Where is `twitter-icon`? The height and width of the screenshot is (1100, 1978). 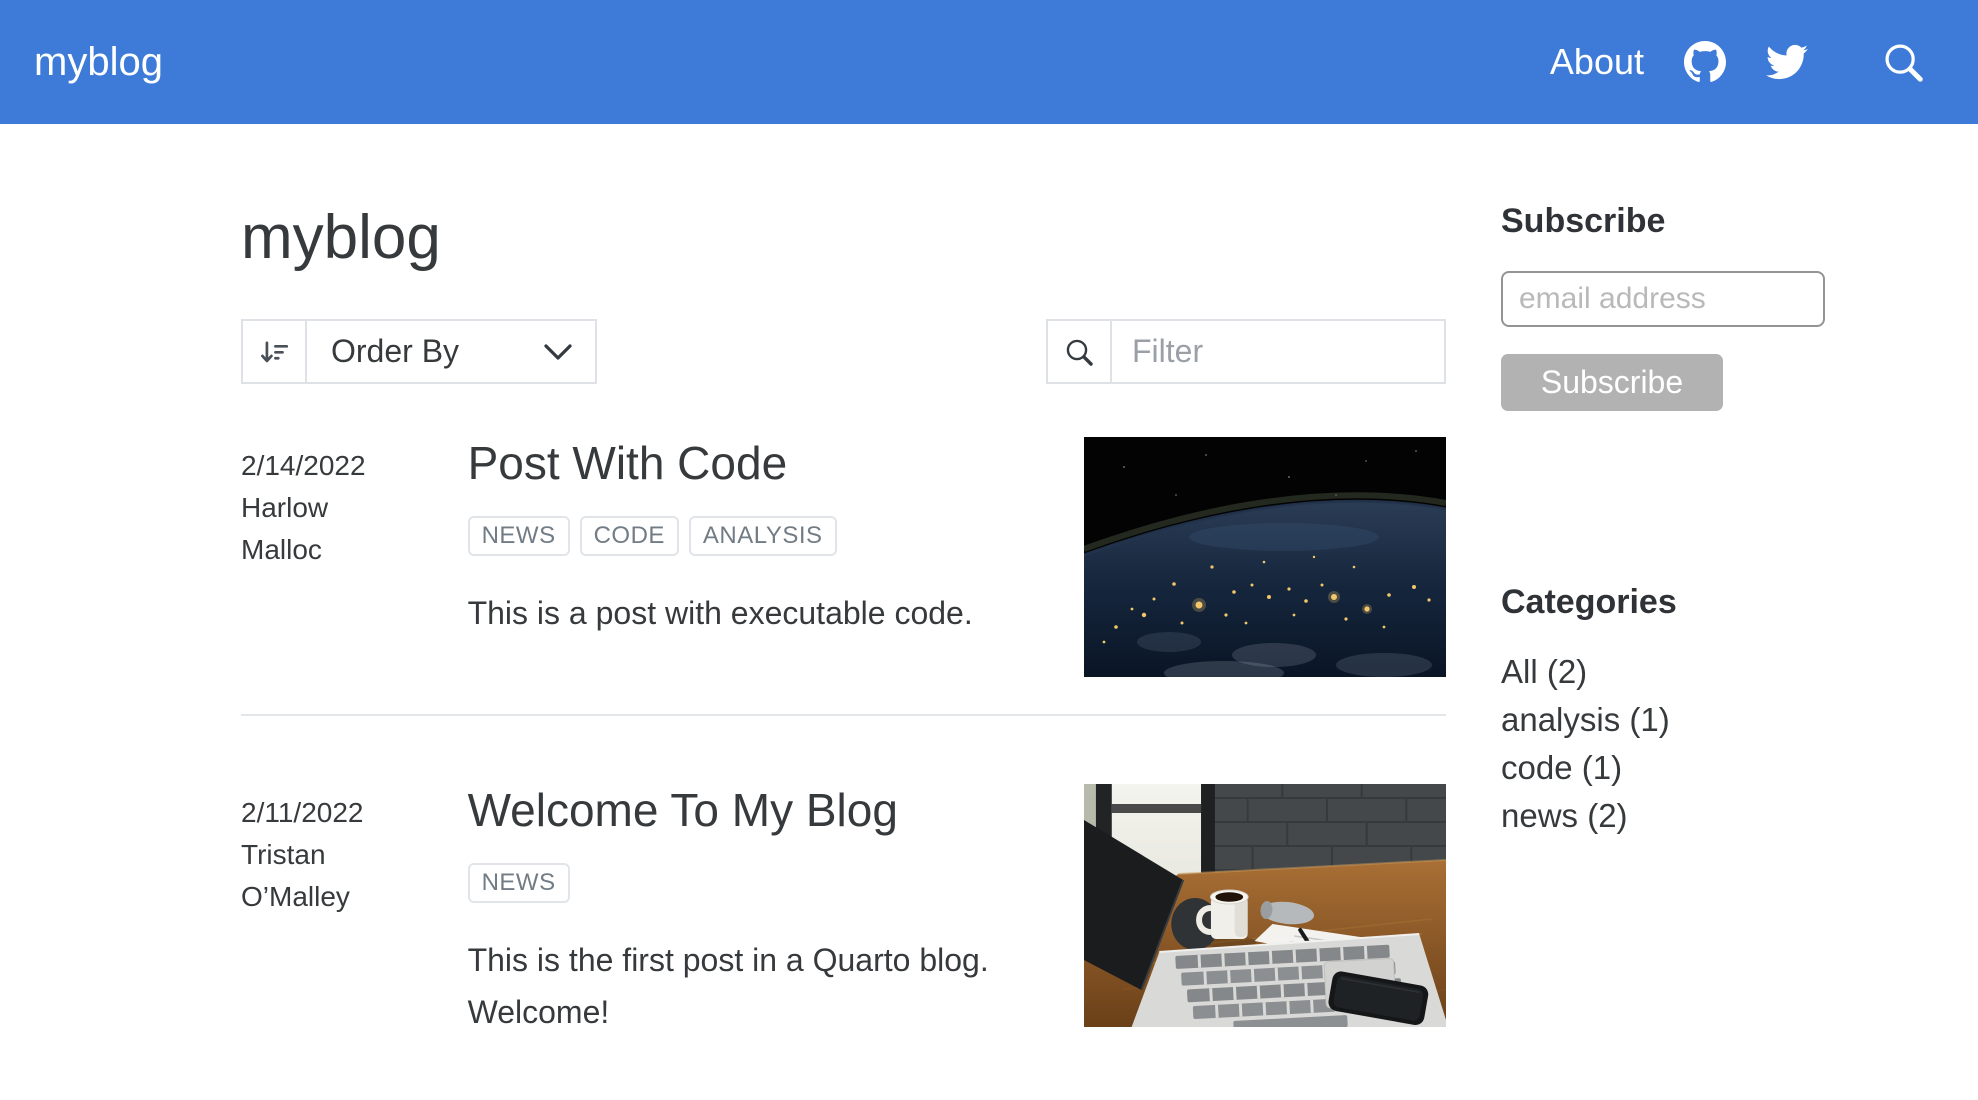 twitter-icon is located at coordinates (1787, 62).